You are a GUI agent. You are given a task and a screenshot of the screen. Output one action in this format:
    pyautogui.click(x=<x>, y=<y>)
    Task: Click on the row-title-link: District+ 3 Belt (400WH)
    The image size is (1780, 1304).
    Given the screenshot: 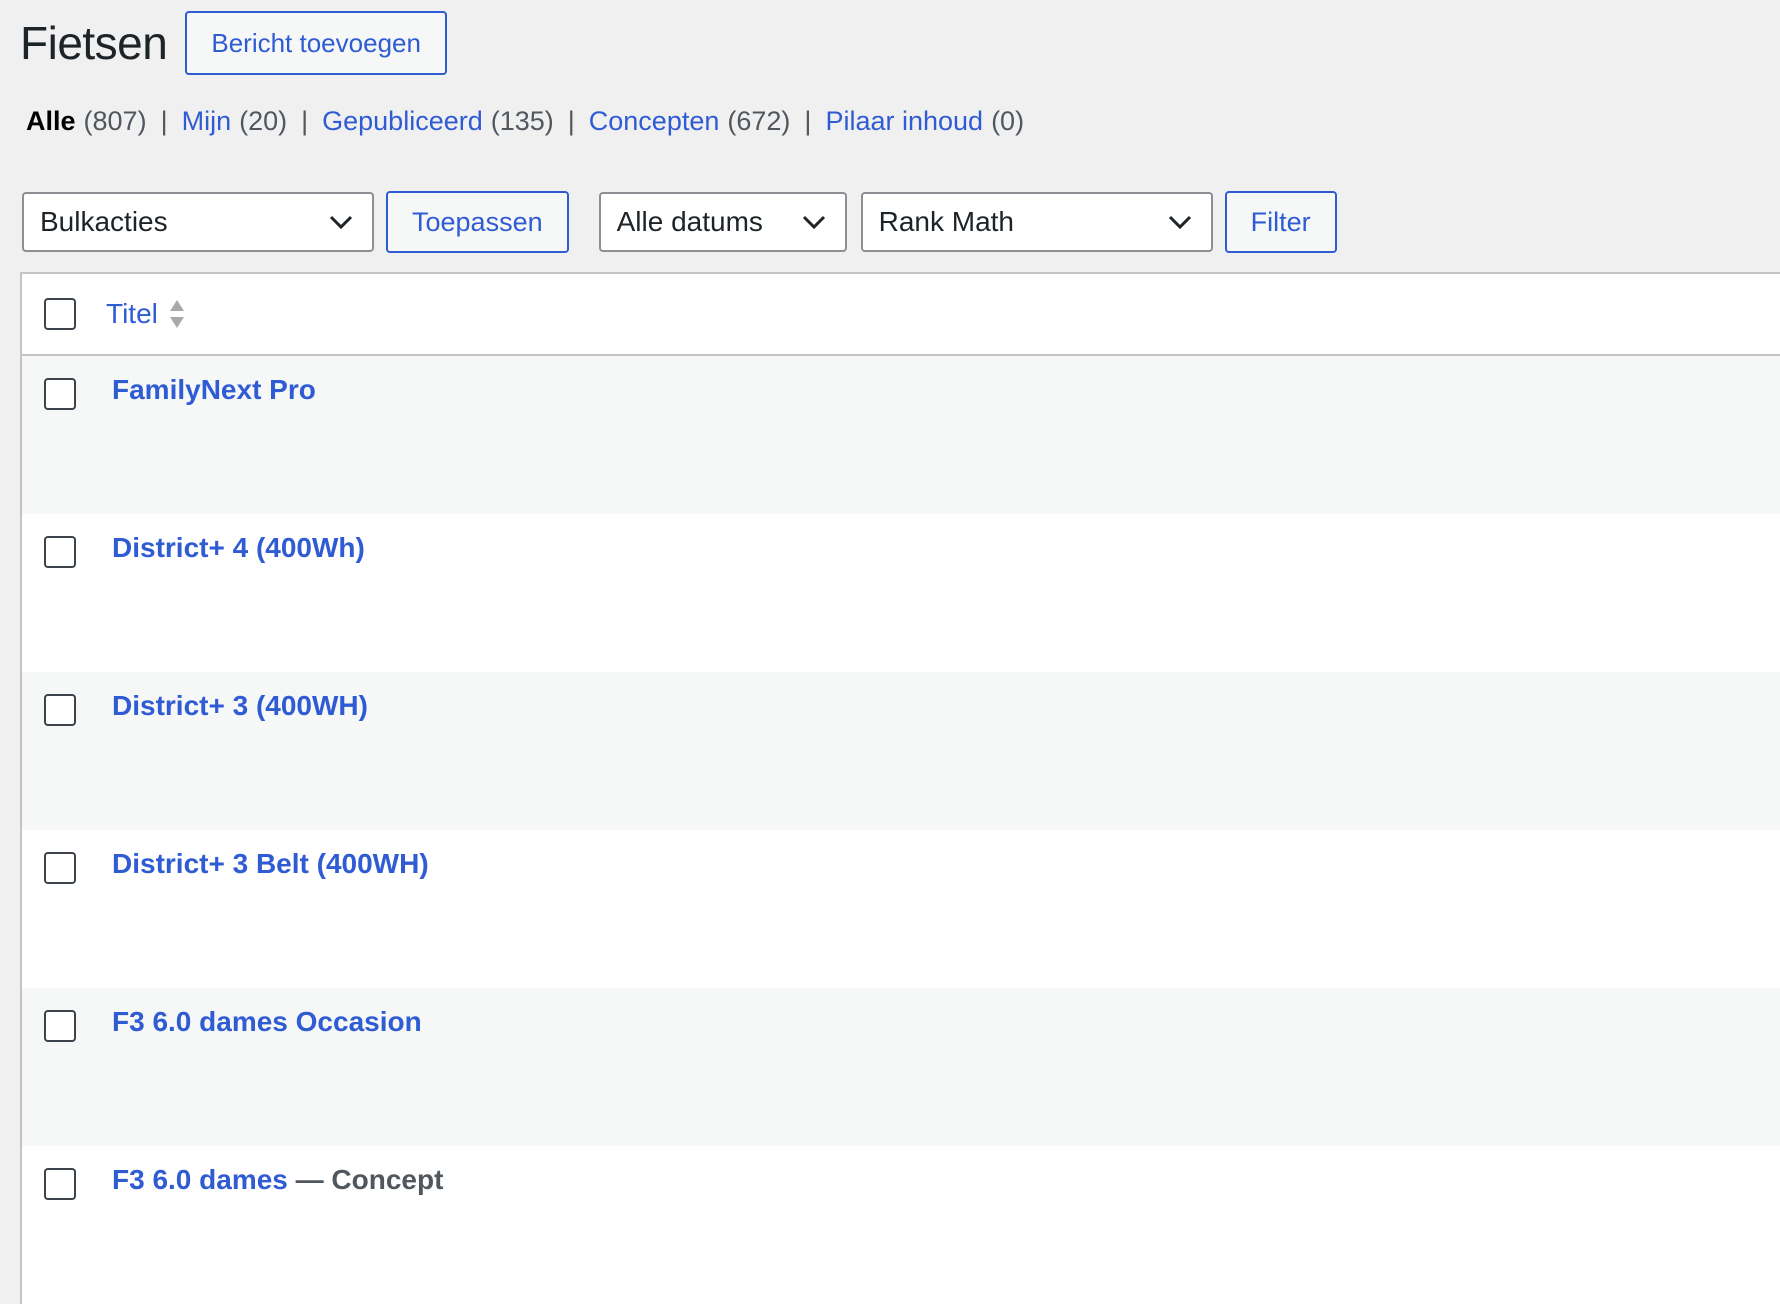 What is the action you would take?
    pyautogui.click(x=270, y=863)
    